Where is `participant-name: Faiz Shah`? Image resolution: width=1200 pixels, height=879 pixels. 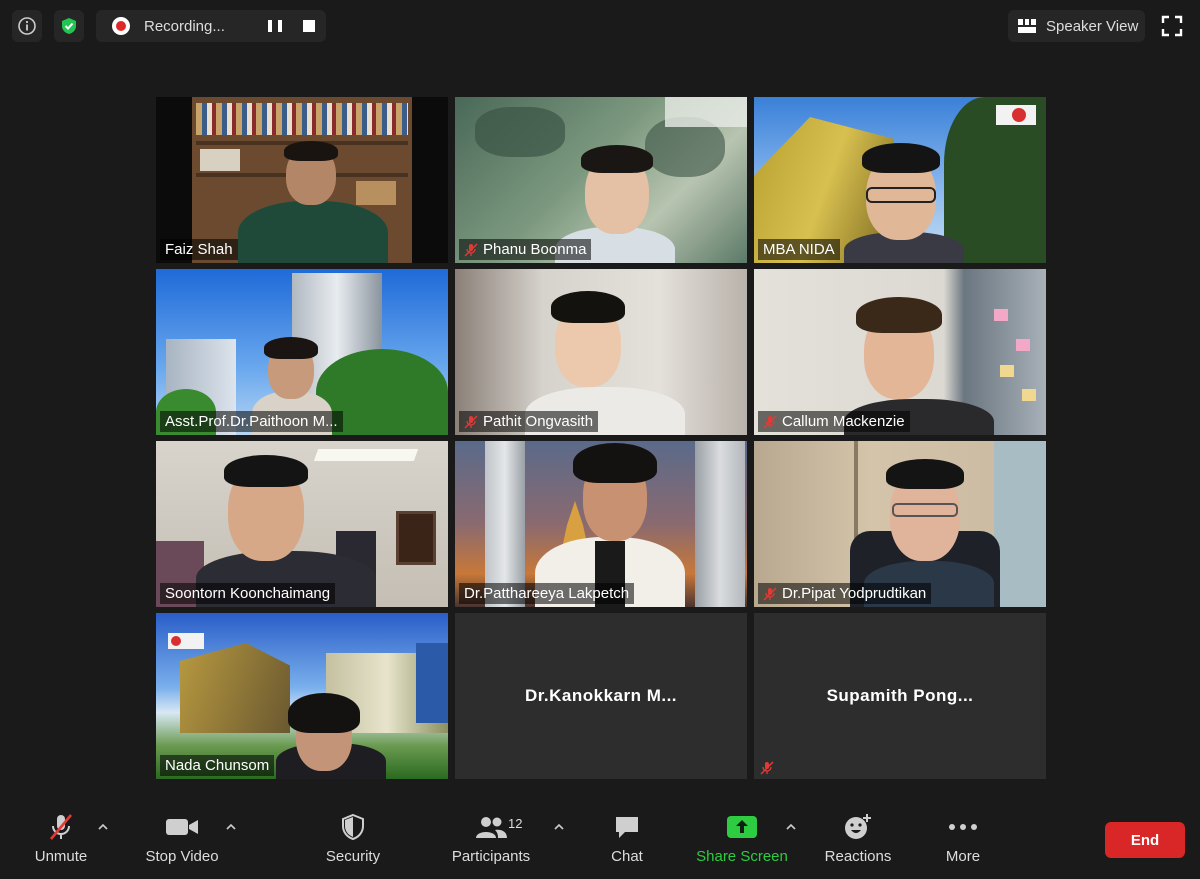 participant-name: Faiz Shah is located at coordinates (199, 249).